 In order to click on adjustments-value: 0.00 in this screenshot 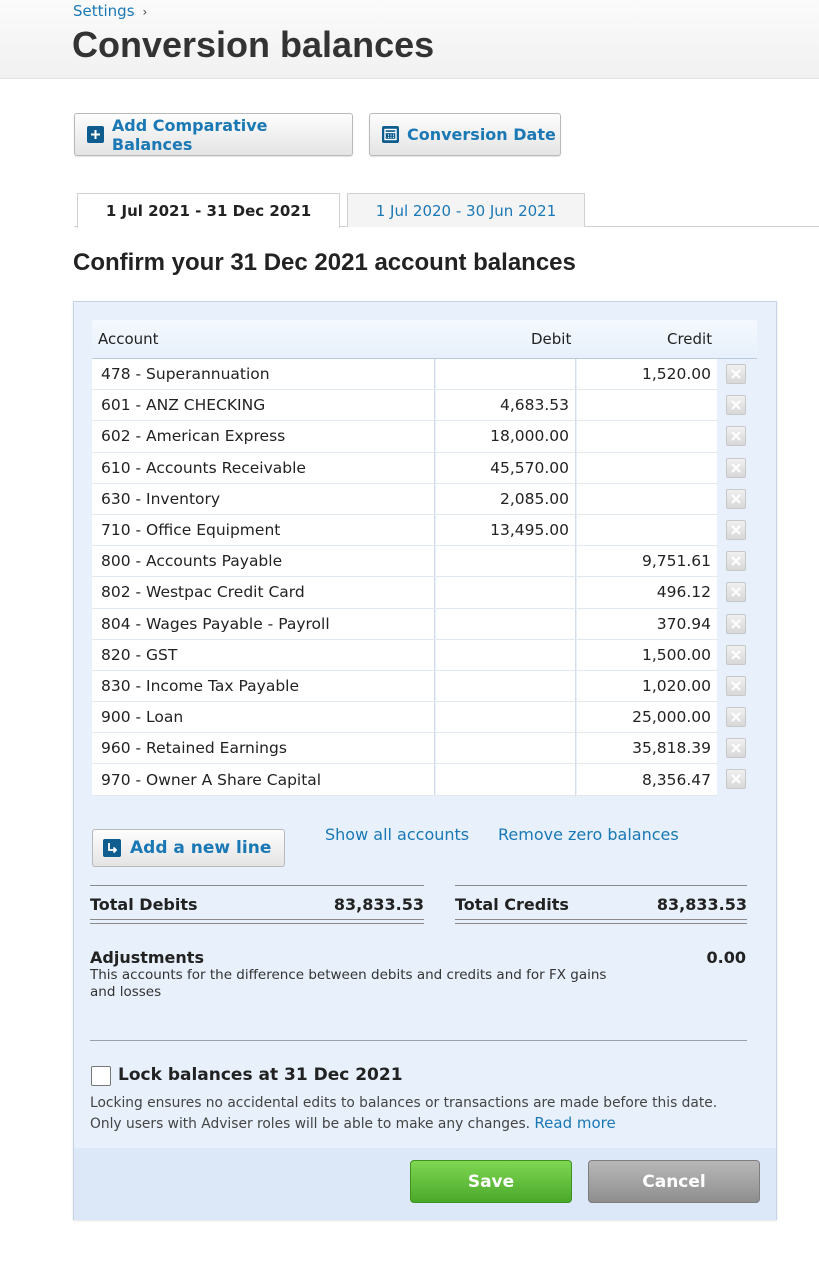, I will do `click(726, 957)`.